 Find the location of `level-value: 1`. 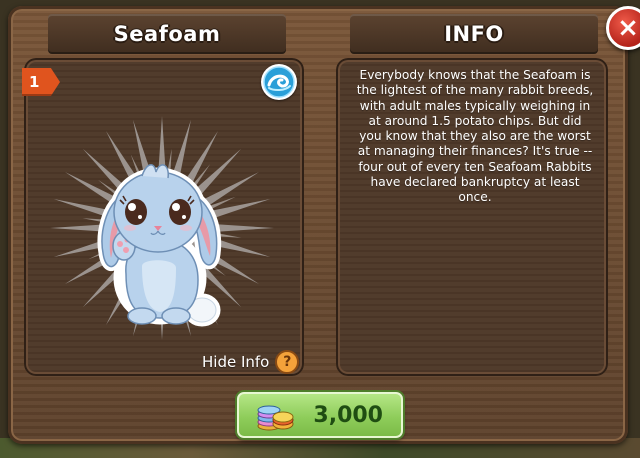

level-value: 1 is located at coordinates (34, 82).